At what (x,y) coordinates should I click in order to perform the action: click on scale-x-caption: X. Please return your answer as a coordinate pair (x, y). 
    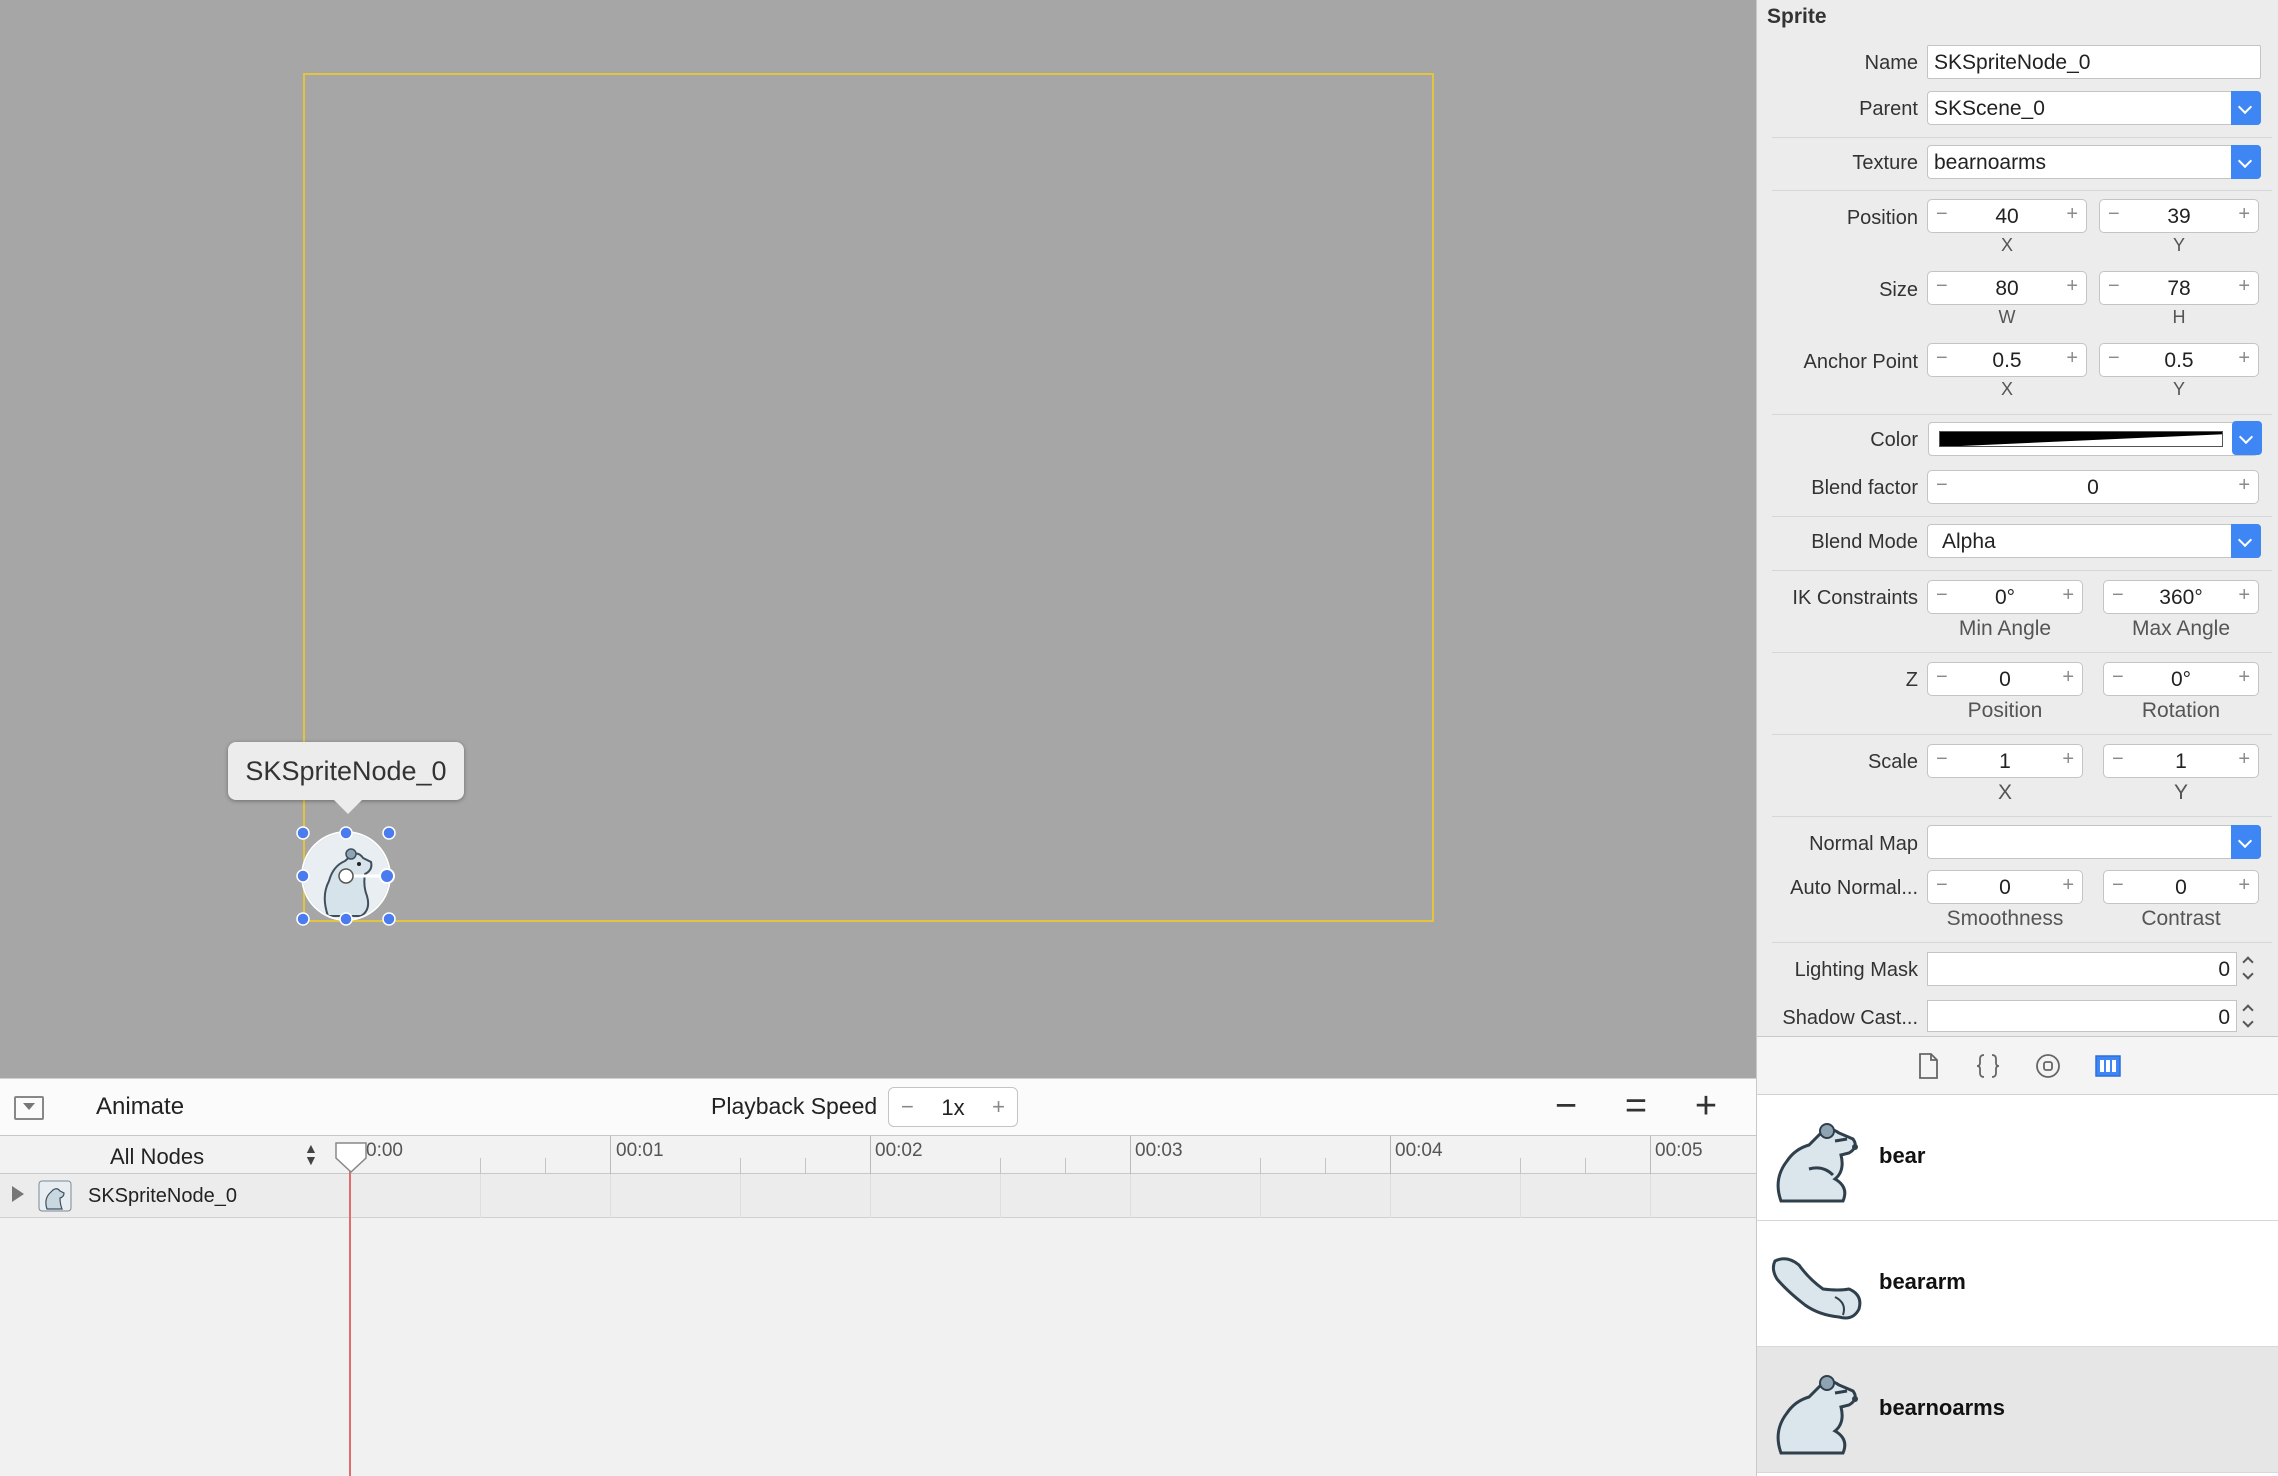
    Looking at the image, I should click on (2004, 792).